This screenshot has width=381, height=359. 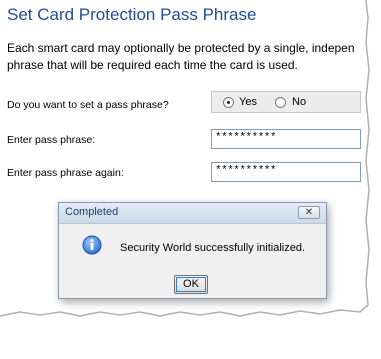 What do you see at coordinates (192, 213) in the screenshot?
I see `dialog-titlebar: Completed ✕` at bounding box center [192, 213].